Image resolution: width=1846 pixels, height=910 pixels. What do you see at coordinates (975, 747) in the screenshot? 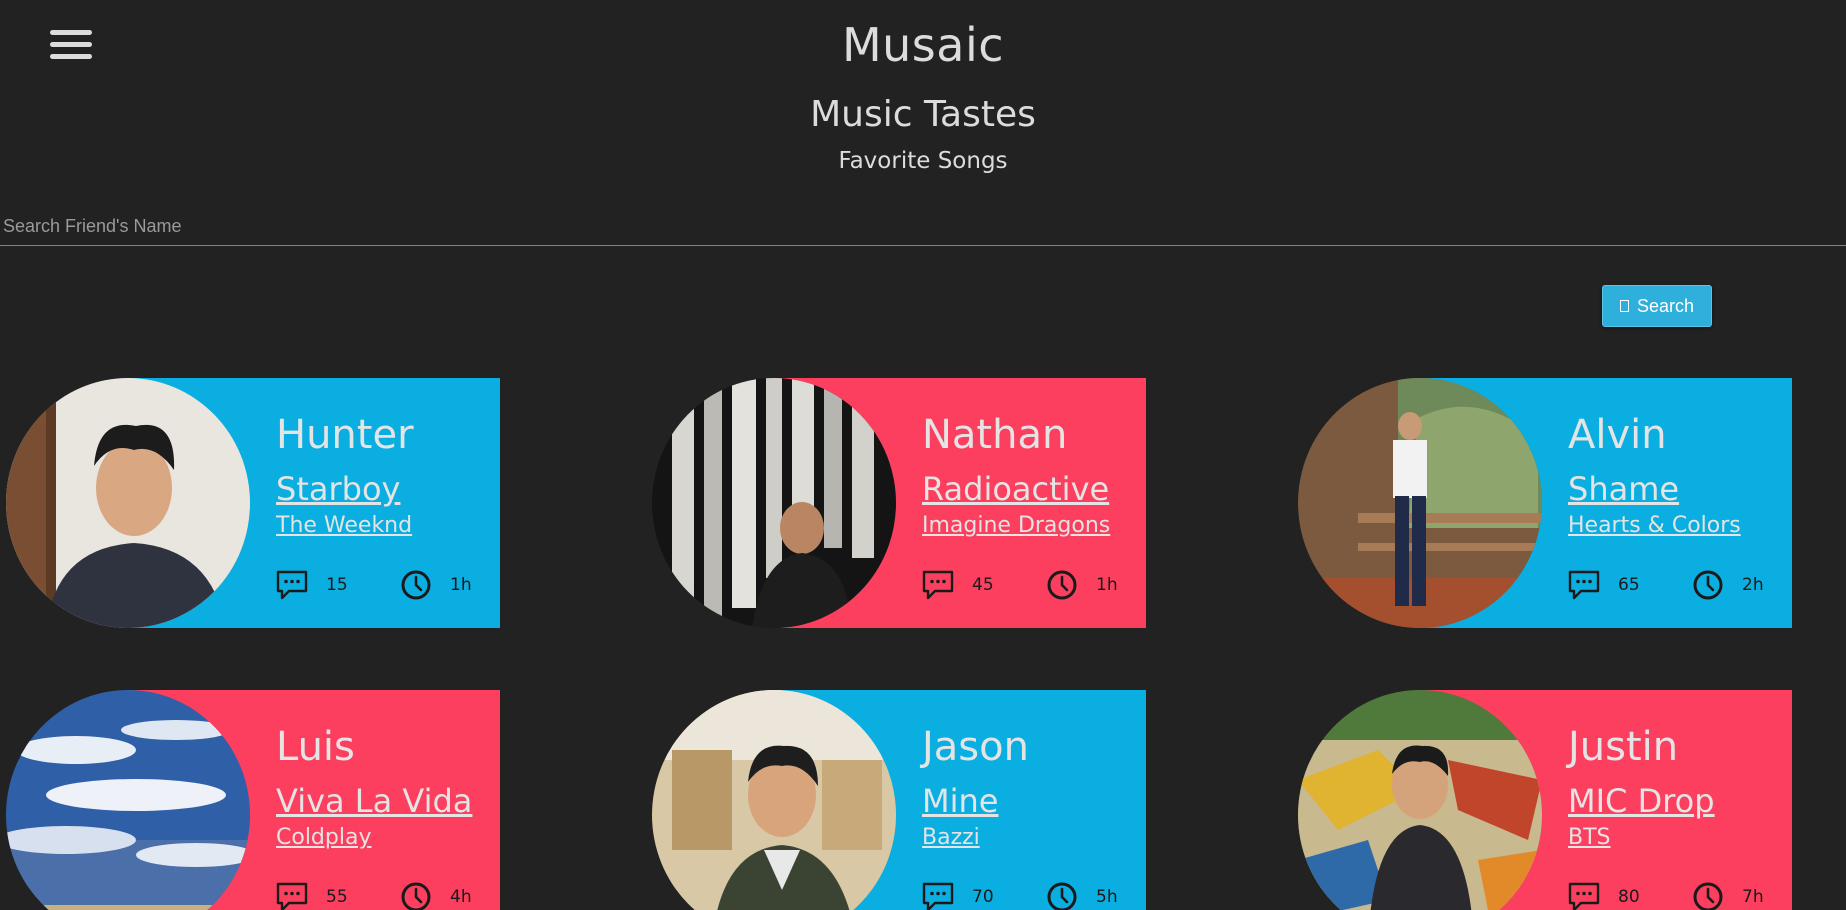
I see `friend-name: Jason` at bounding box center [975, 747].